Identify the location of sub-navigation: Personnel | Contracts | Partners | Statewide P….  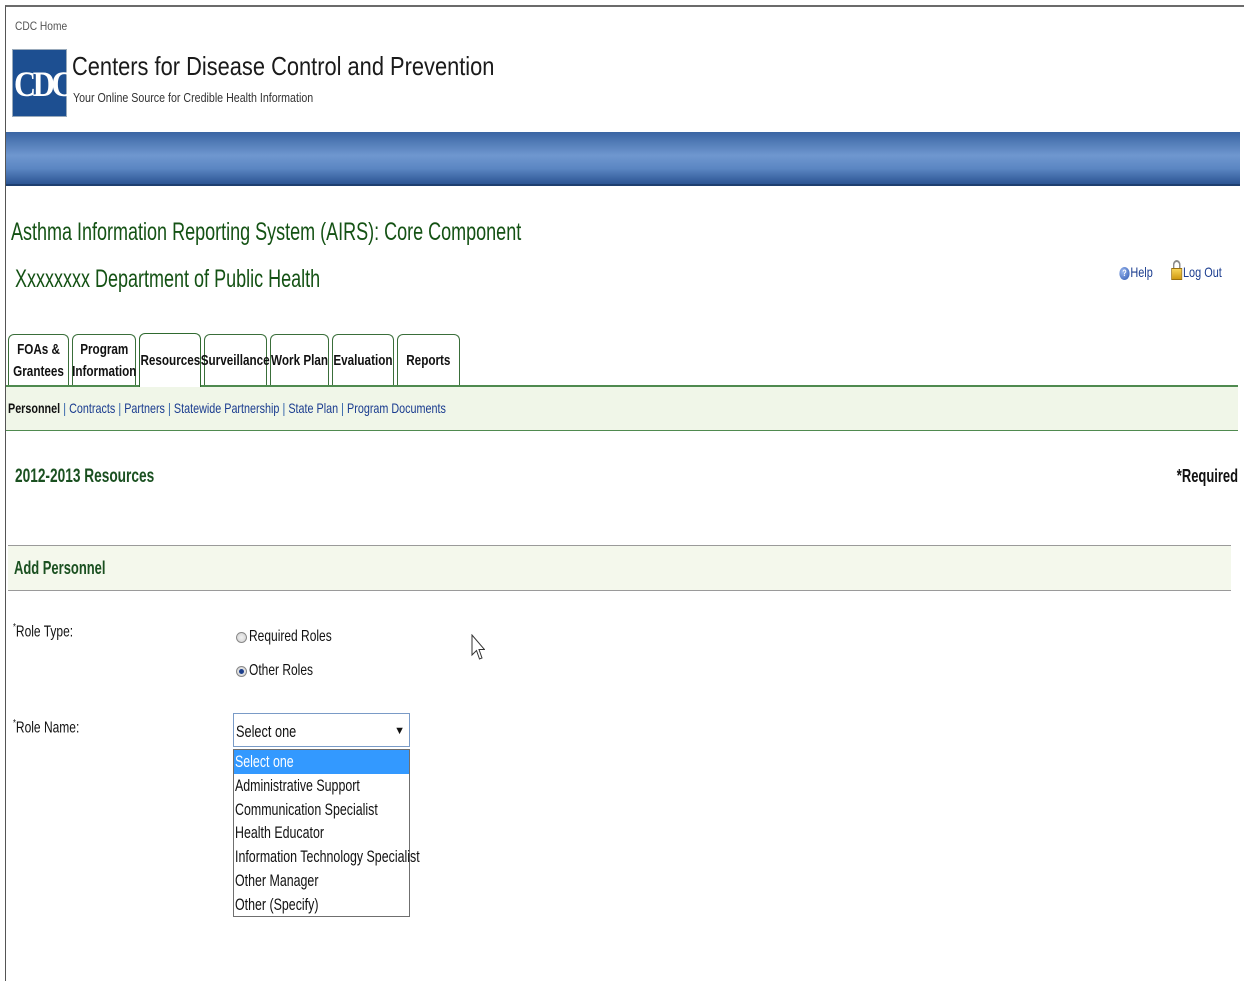
(622, 409).